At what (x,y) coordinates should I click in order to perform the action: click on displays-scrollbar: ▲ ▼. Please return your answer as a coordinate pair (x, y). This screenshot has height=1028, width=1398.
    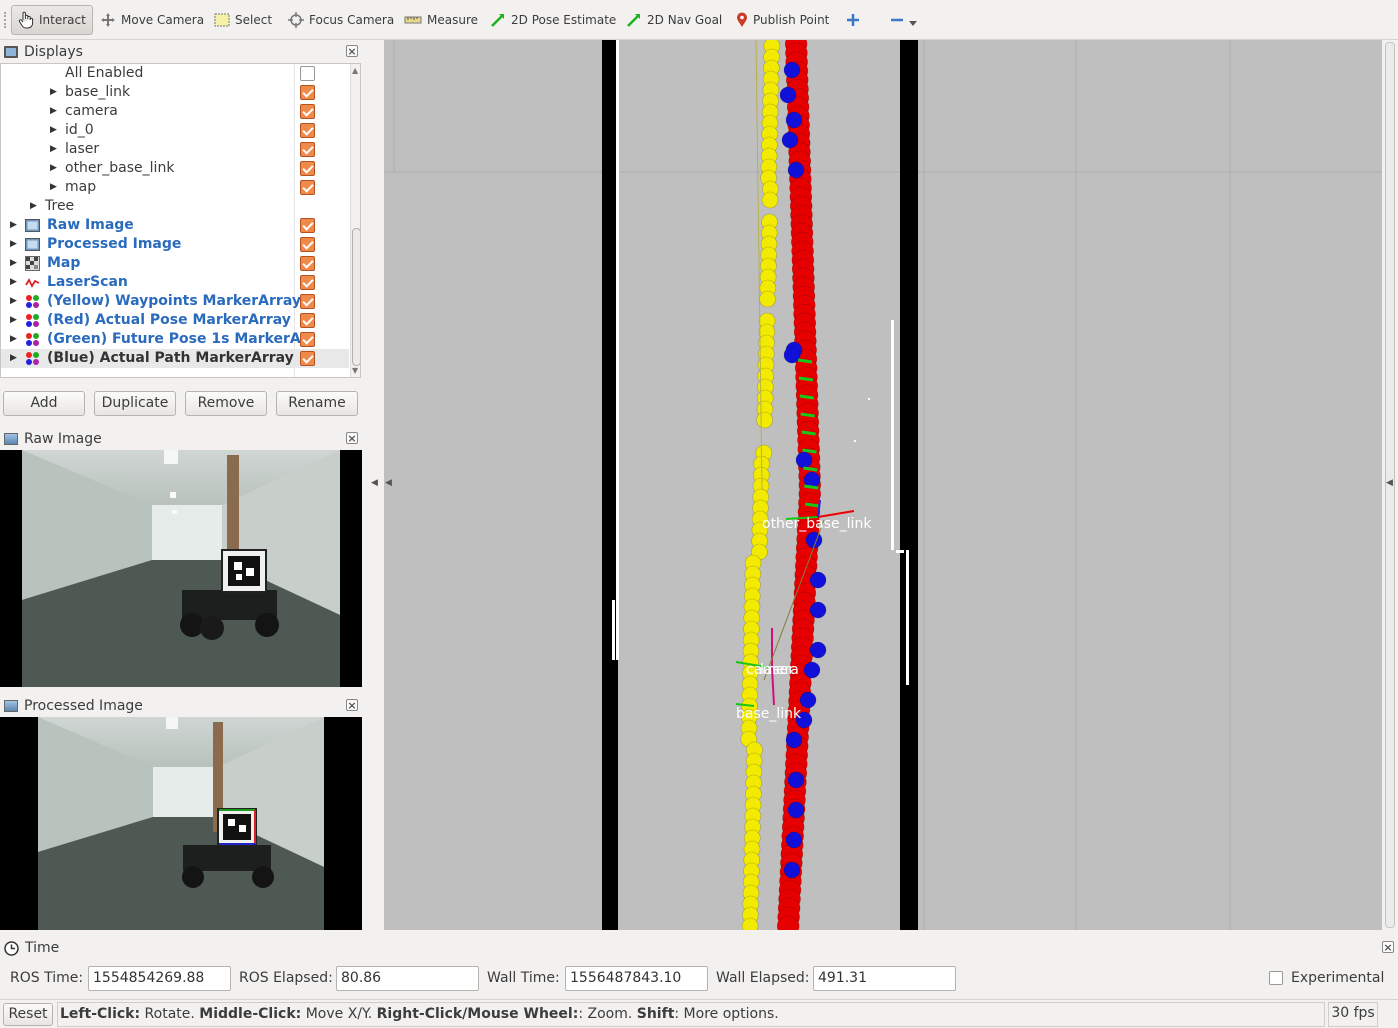
    Looking at the image, I should click on (355, 220).